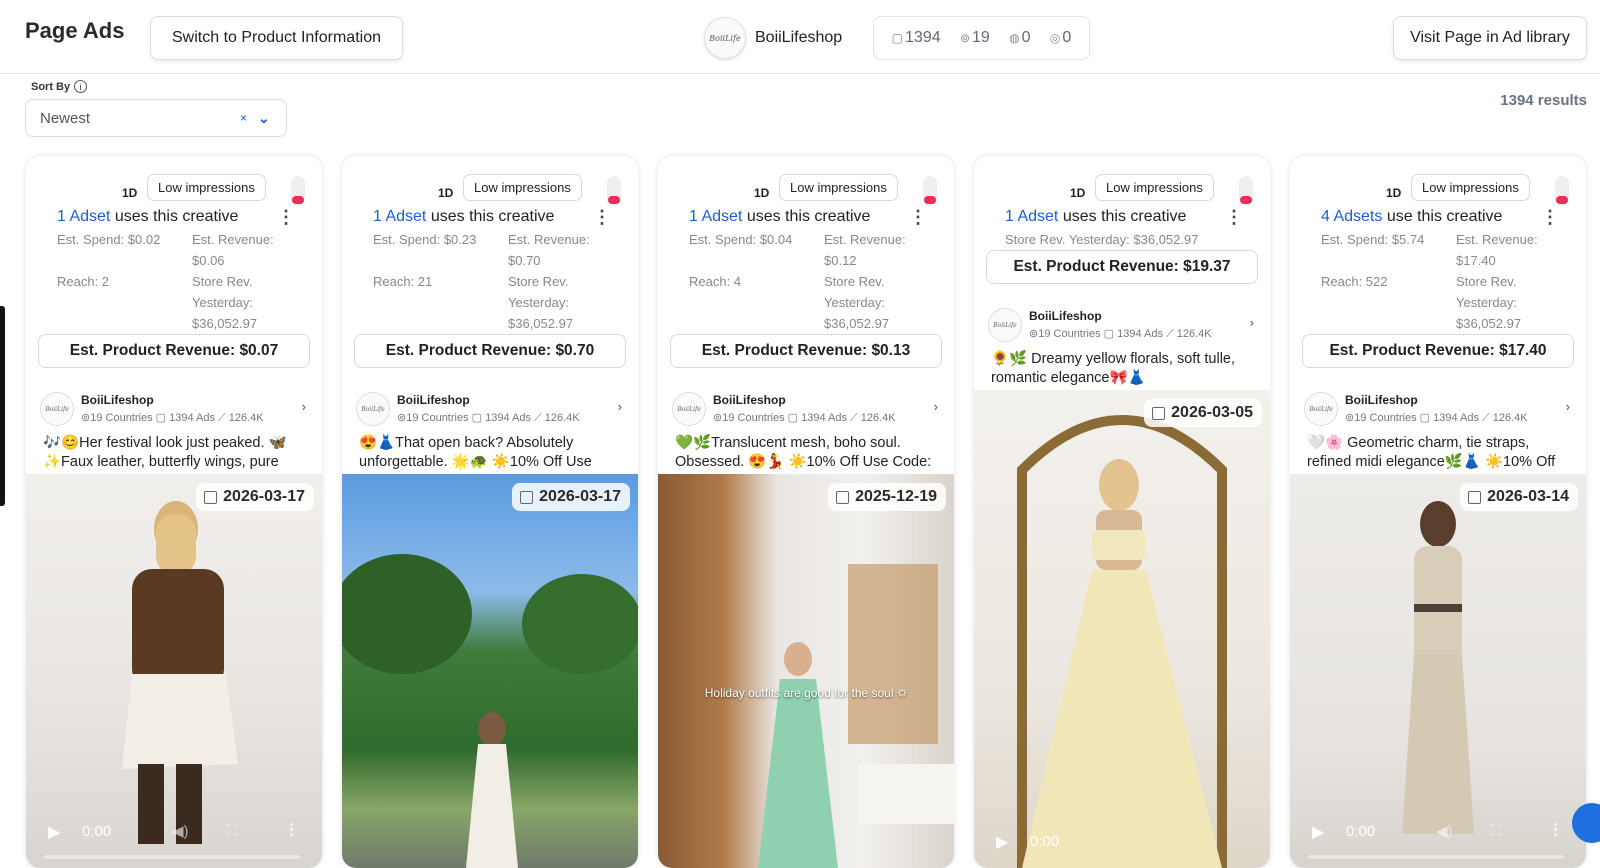 This screenshot has width=1600, height=868. What do you see at coordinates (1122, 267) in the screenshot?
I see `product-revenue-box: Est. Product Revenue: $19.37` at bounding box center [1122, 267].